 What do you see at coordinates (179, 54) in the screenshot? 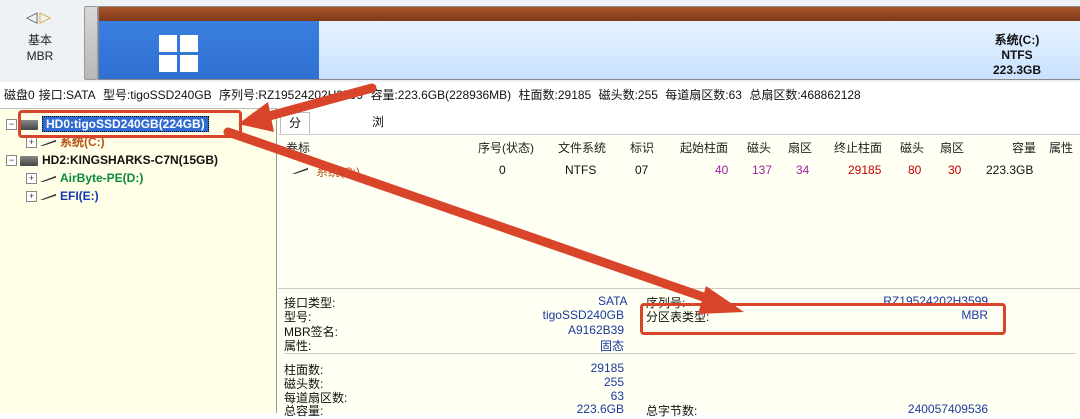
I see `windows-logo-icon` at bounding box center [179, 54].